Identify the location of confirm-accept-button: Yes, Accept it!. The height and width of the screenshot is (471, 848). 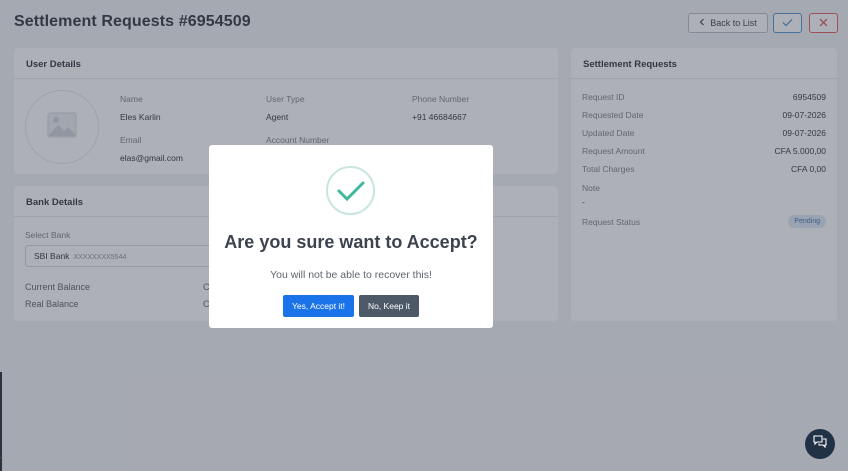
(318, 306).